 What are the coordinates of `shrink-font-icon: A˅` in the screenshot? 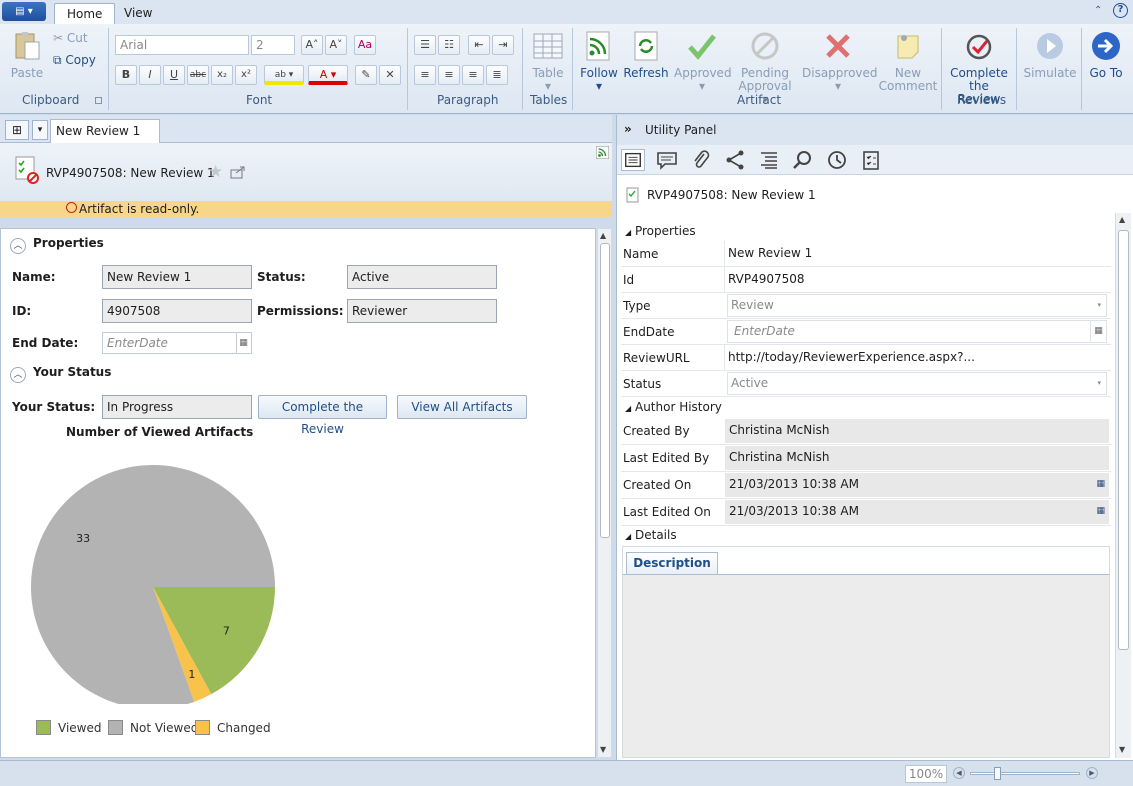 It's located at (336, 45).